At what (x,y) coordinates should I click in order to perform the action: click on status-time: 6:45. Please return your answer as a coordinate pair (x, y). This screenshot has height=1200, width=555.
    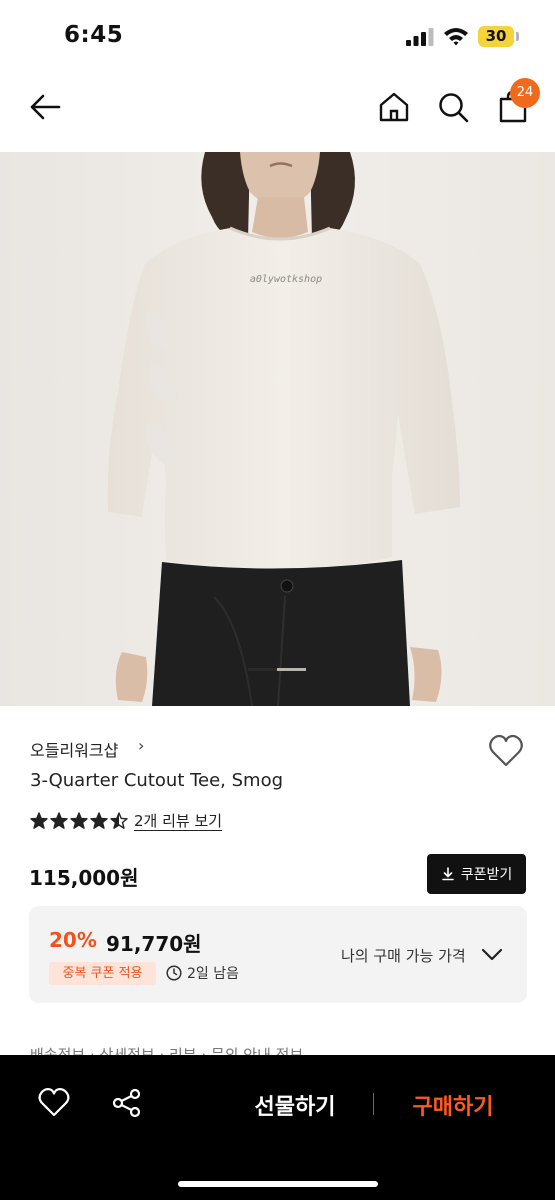
    Looking at the image, I should click on (94, 35).